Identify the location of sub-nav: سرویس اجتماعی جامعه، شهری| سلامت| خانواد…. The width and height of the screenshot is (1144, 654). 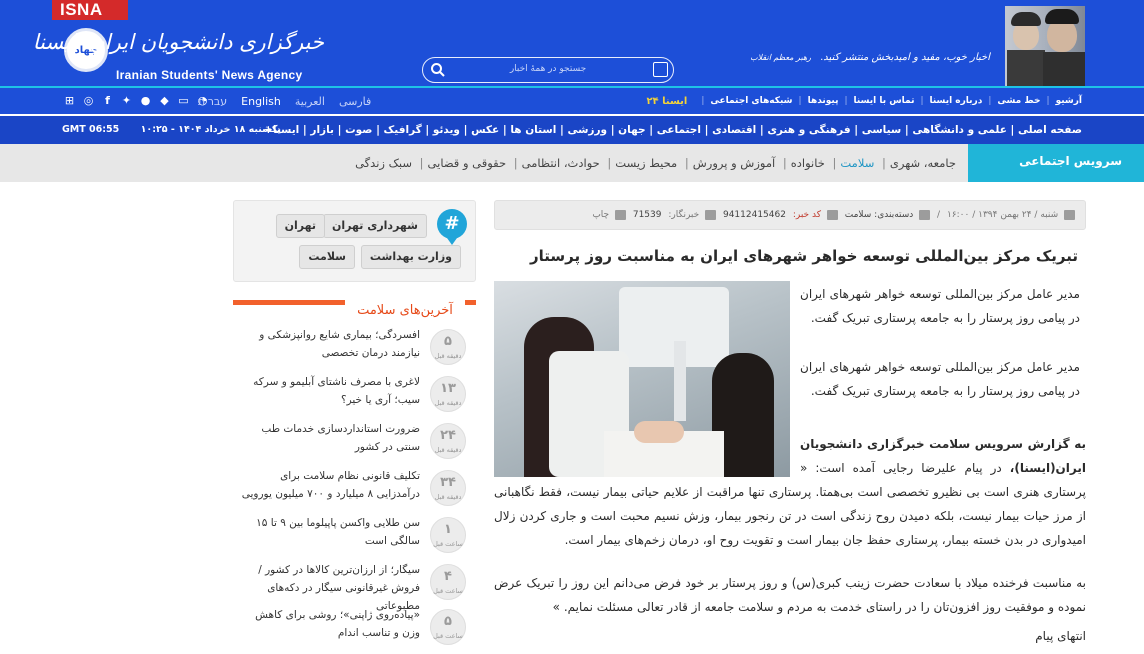
(572, 163).